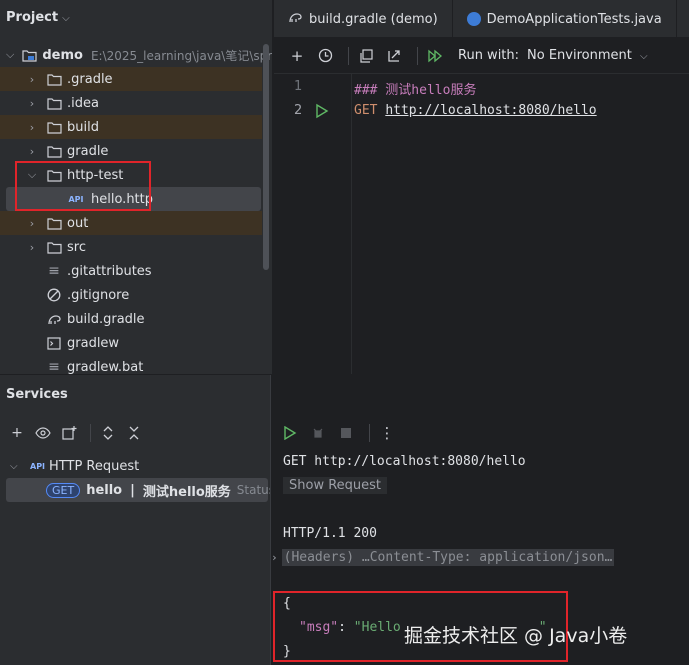  What do you see at coordinates (69, 433) in the screenshot?
I see `new-tab-icon` at bounding box center [69, 433].